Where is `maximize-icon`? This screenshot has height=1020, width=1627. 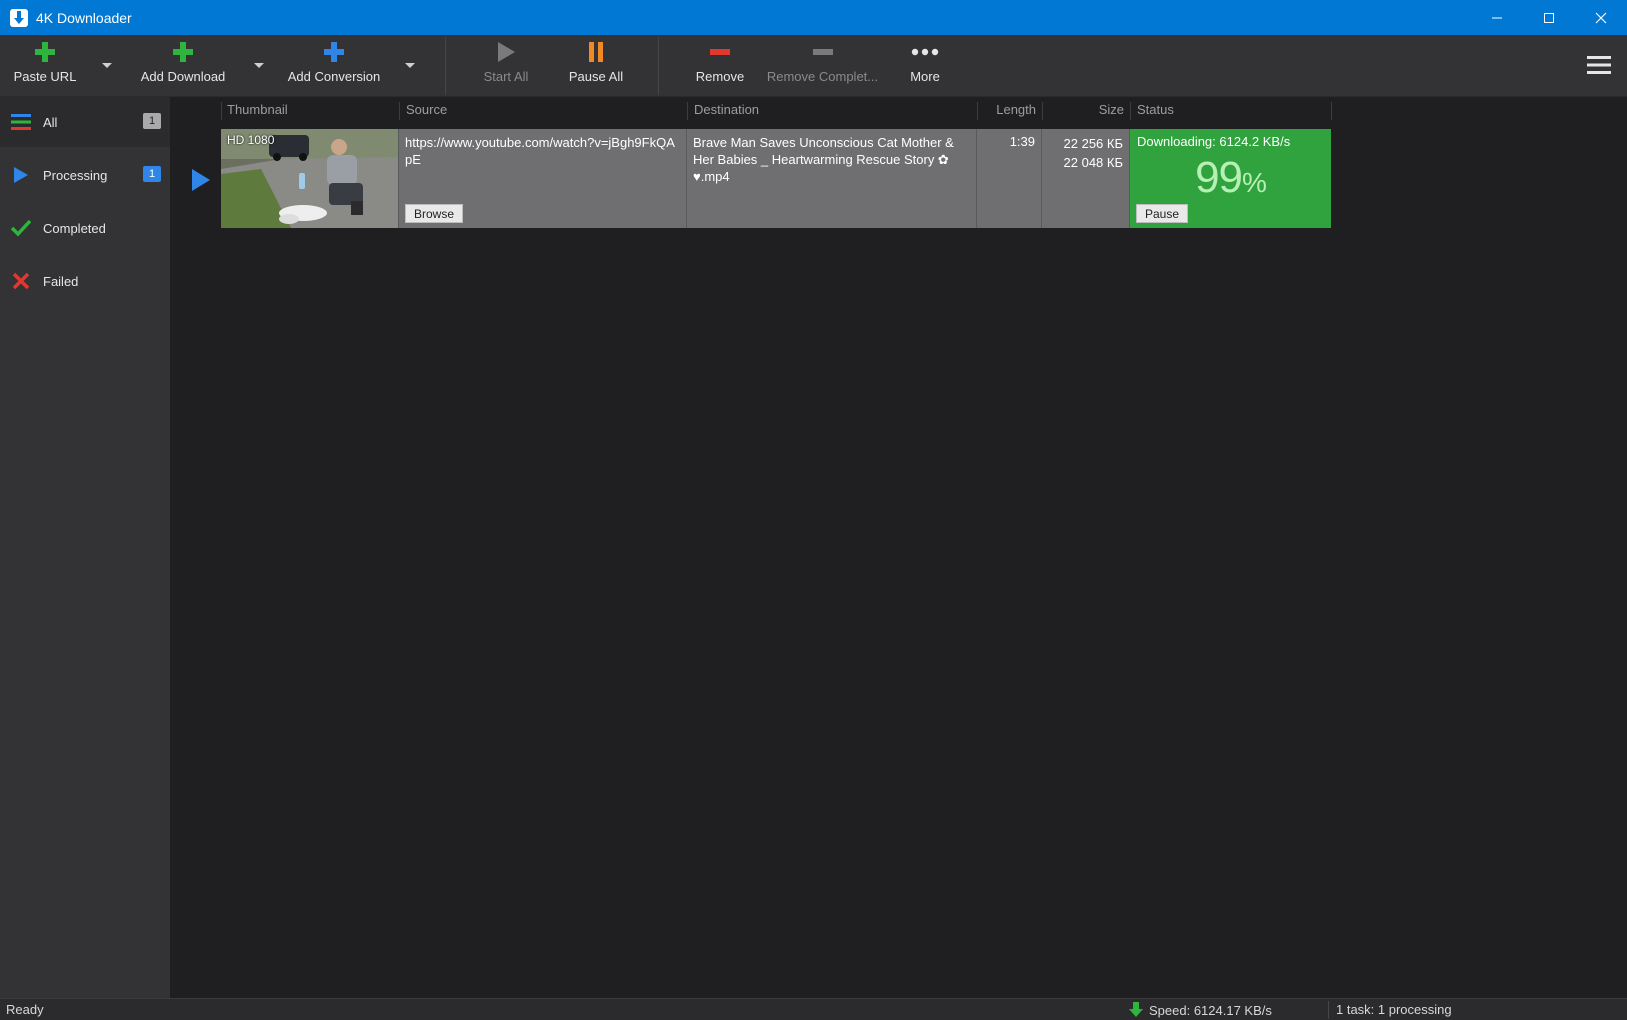 maximize-icon is located at coordinates (1549, 17).